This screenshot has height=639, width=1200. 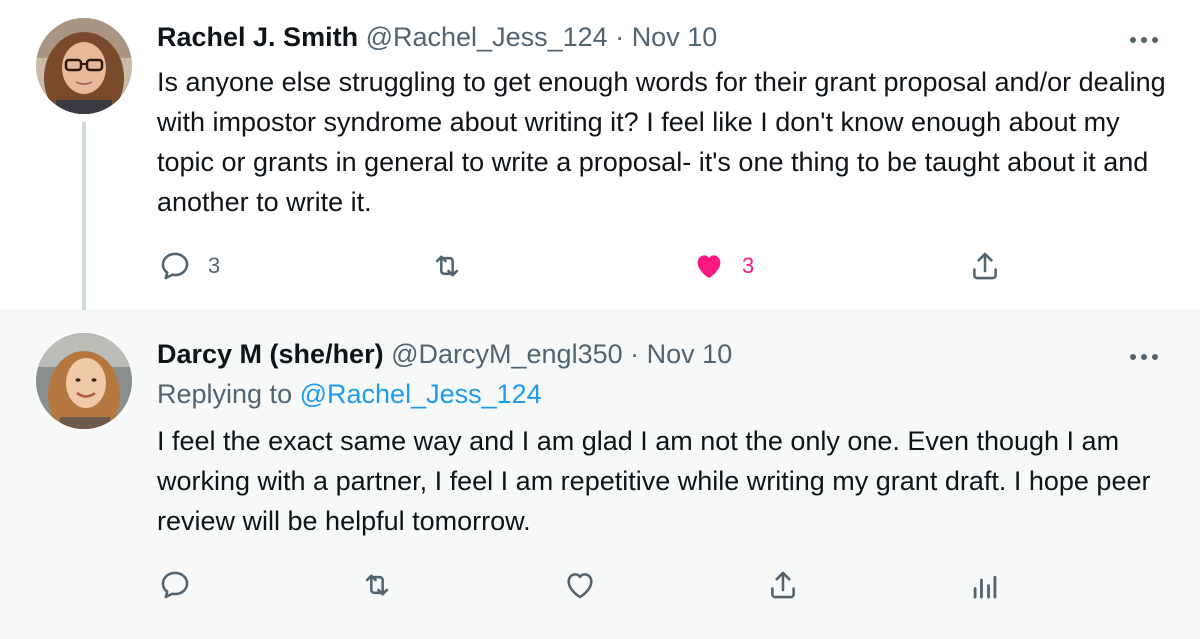 What do you see at coordinates (723, 266) in the screenshot?
I see `like-button: 3` at bounding box center [723, 266].